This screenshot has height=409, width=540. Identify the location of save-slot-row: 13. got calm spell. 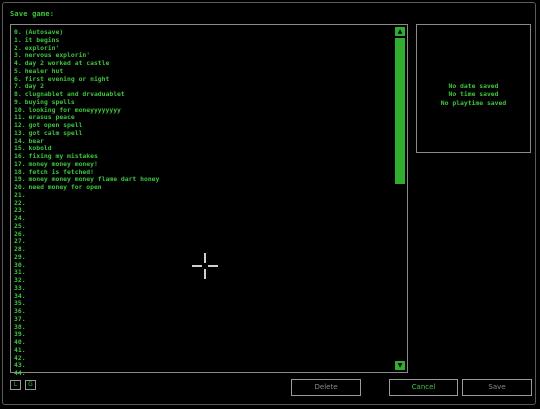
(204, 133).